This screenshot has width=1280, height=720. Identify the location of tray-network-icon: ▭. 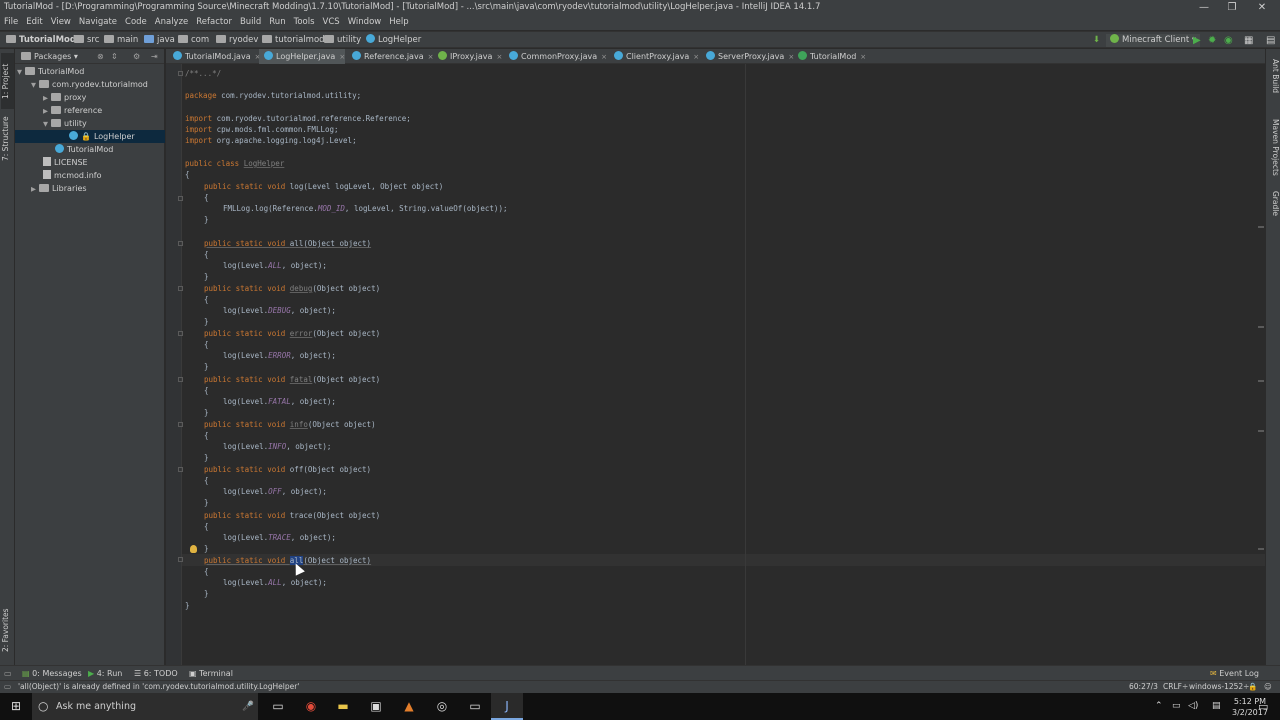
(1176, 706).